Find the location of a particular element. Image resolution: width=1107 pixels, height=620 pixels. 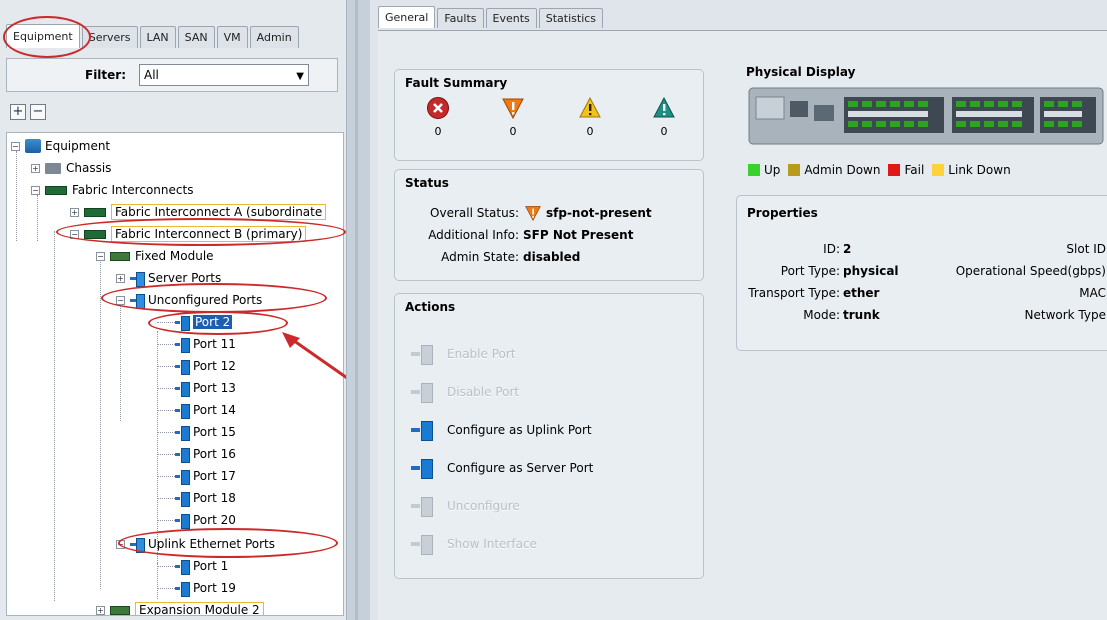

tree-node-port: Port 17 is located at coordinates (196, 476).